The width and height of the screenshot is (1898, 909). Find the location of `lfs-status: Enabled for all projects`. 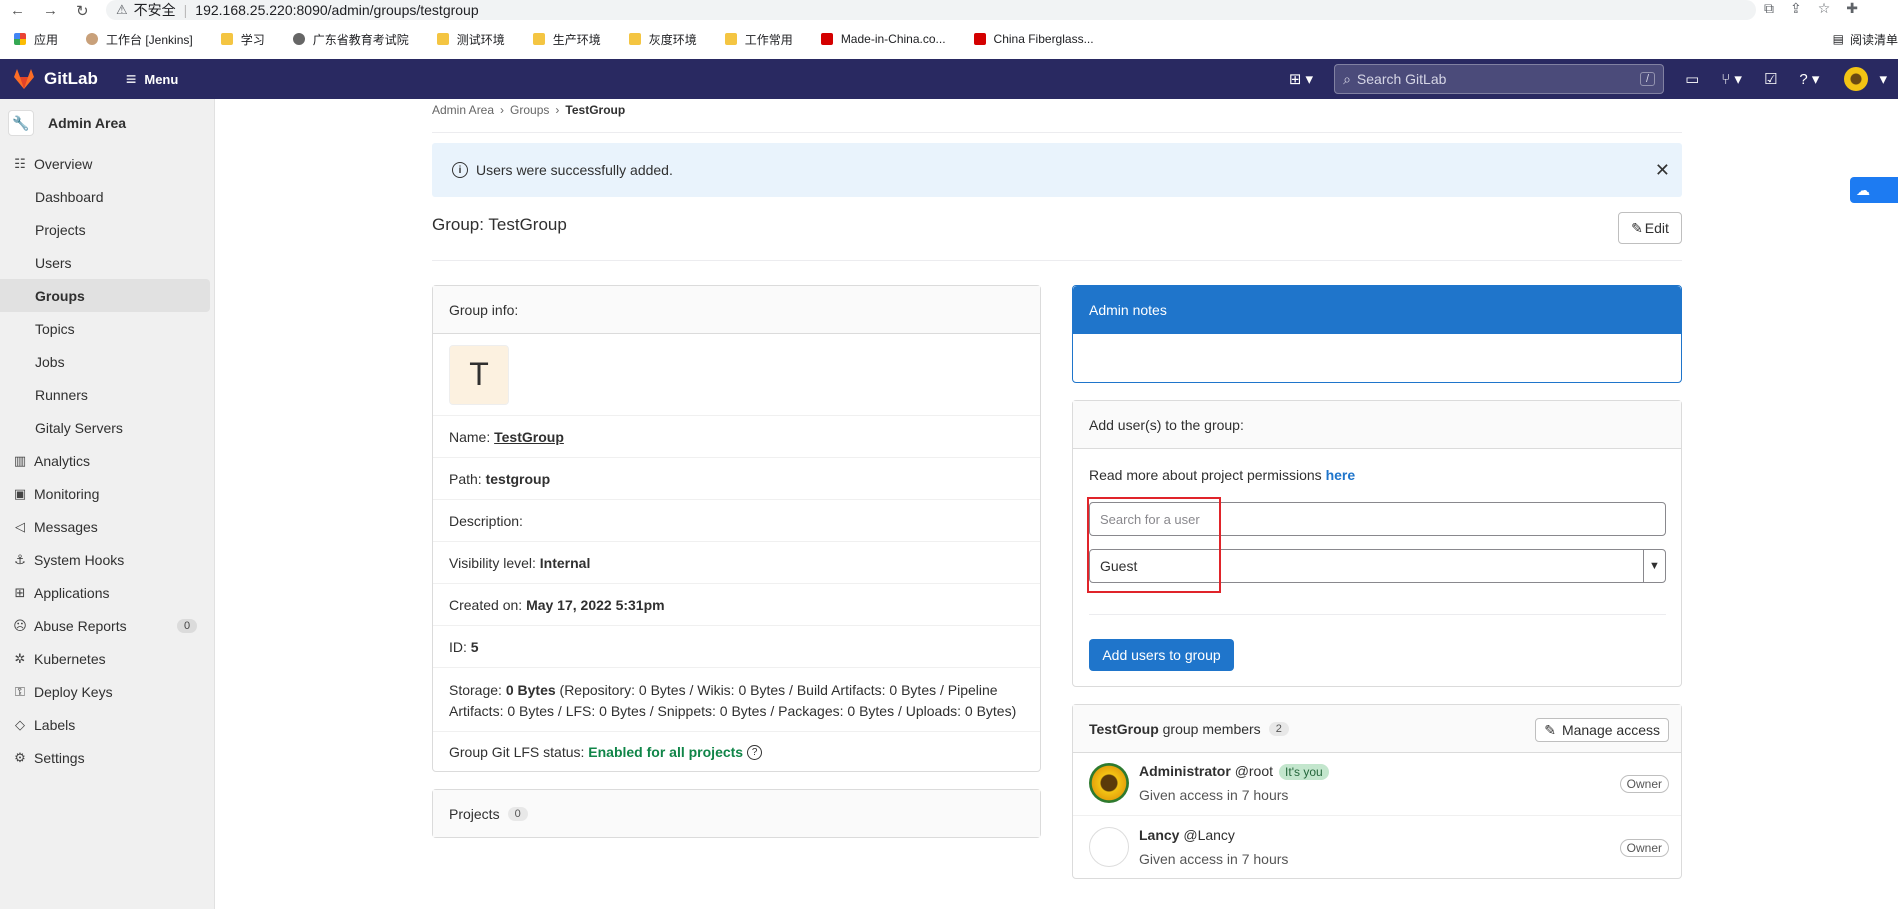

lfs-status: Enabled for all projects is located at coordinates (666, 752).